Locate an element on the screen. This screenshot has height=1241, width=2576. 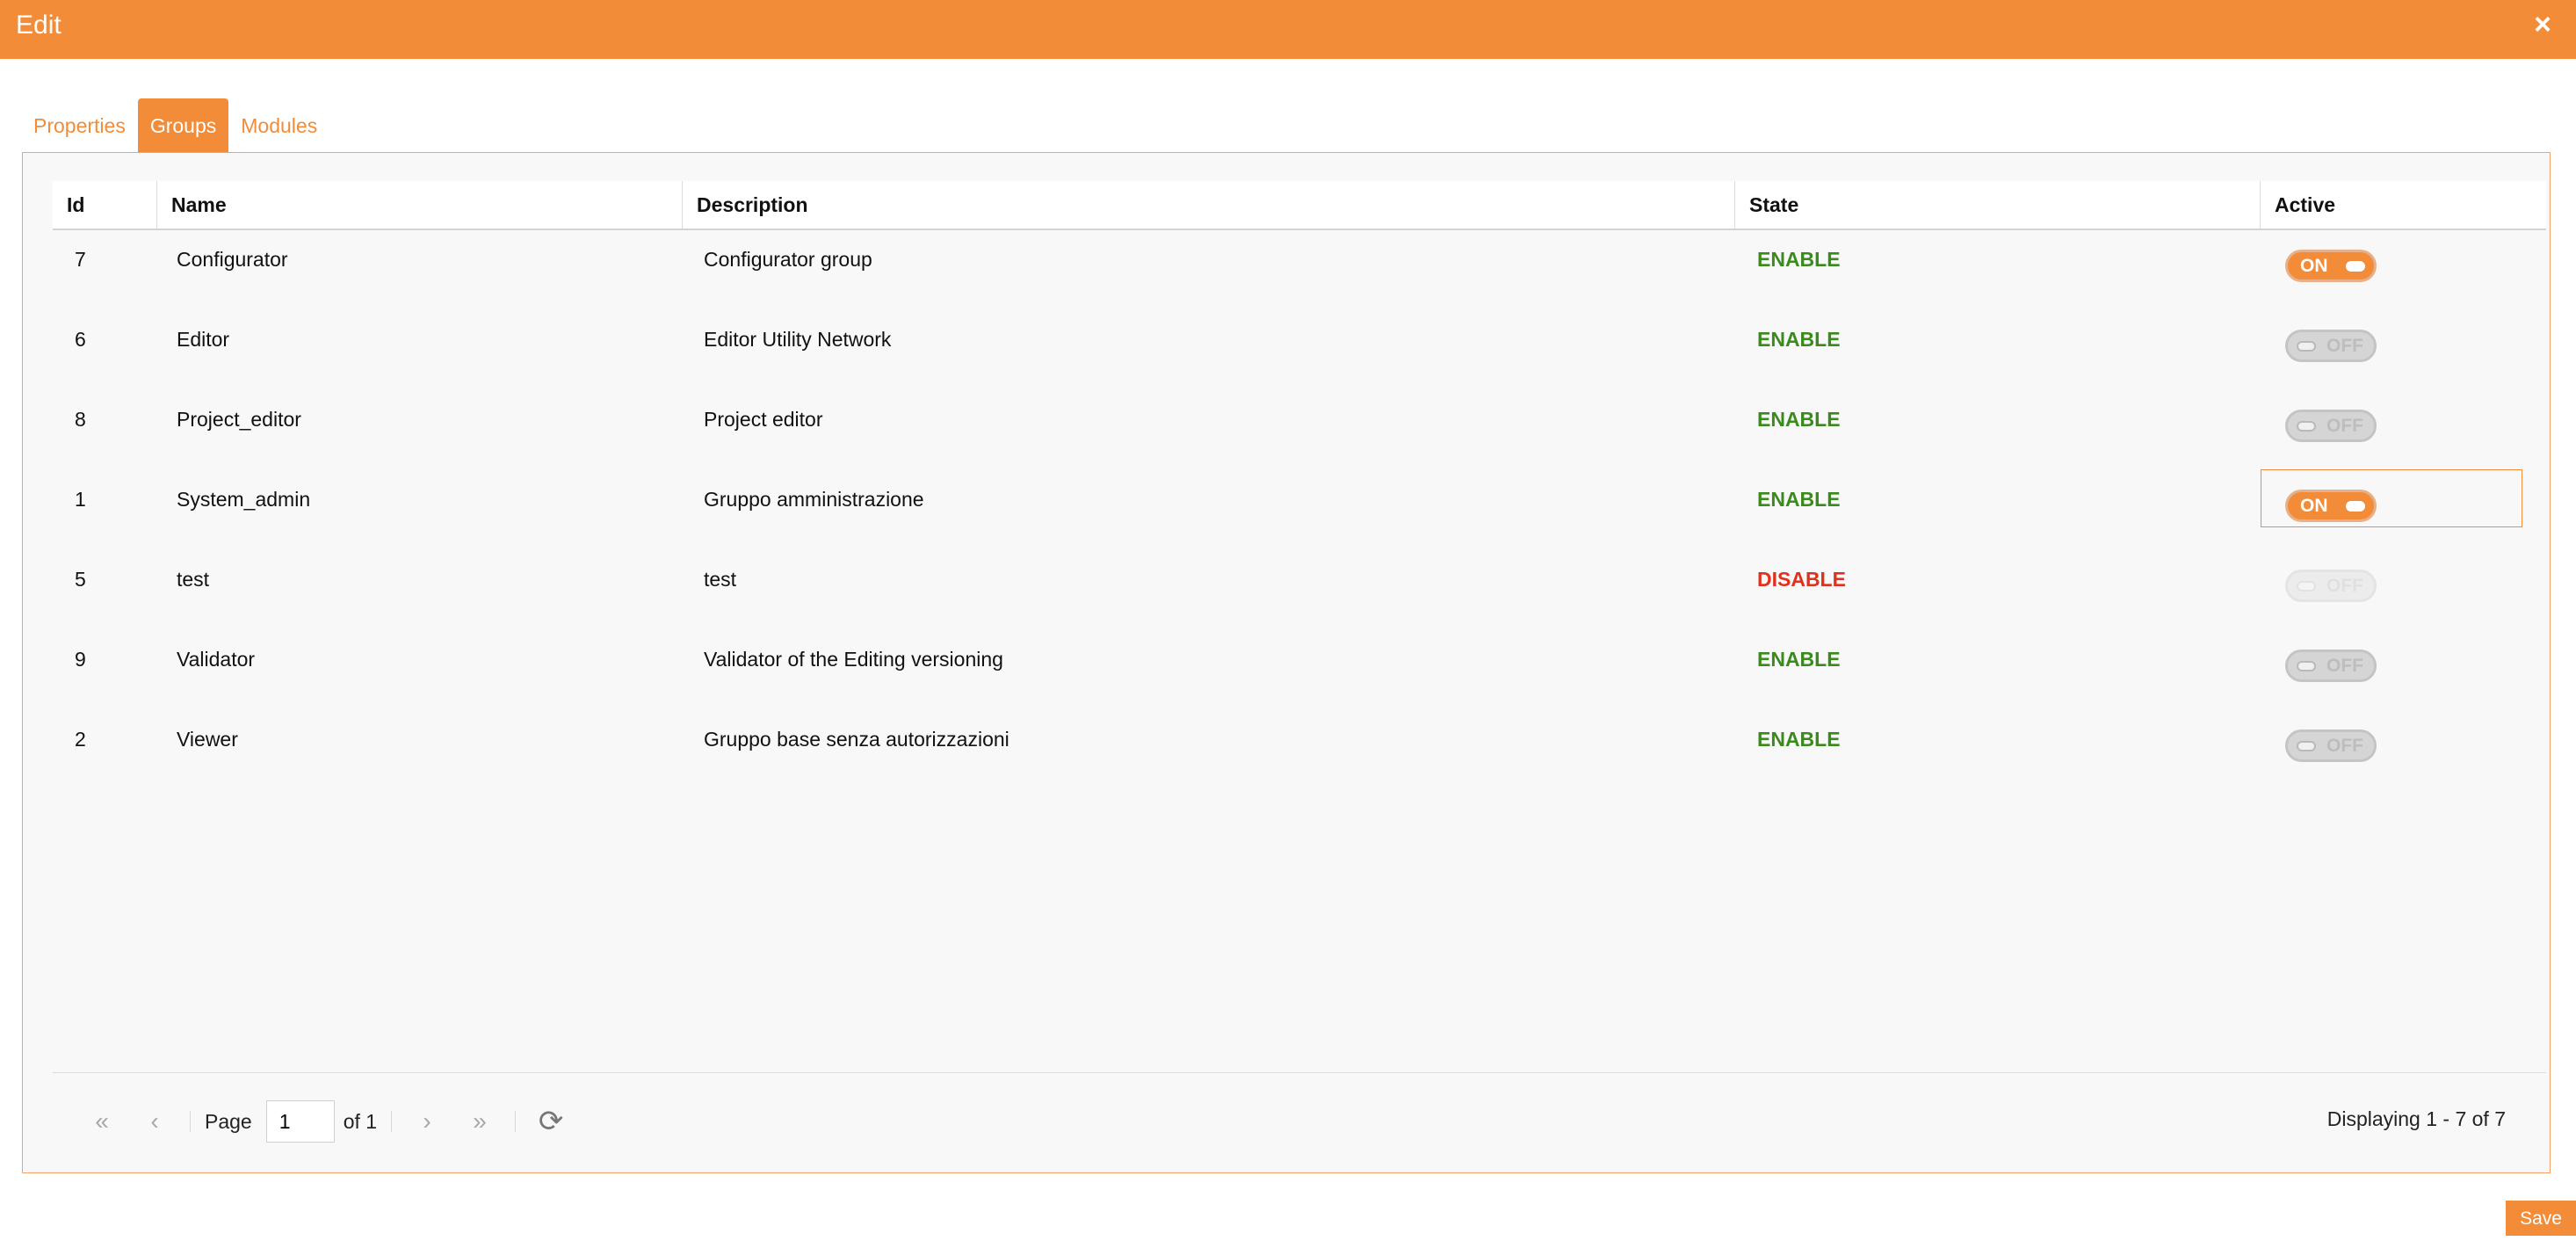
table-row: 5 test test DISABLE OFF is located at coordinates (1299, 590).